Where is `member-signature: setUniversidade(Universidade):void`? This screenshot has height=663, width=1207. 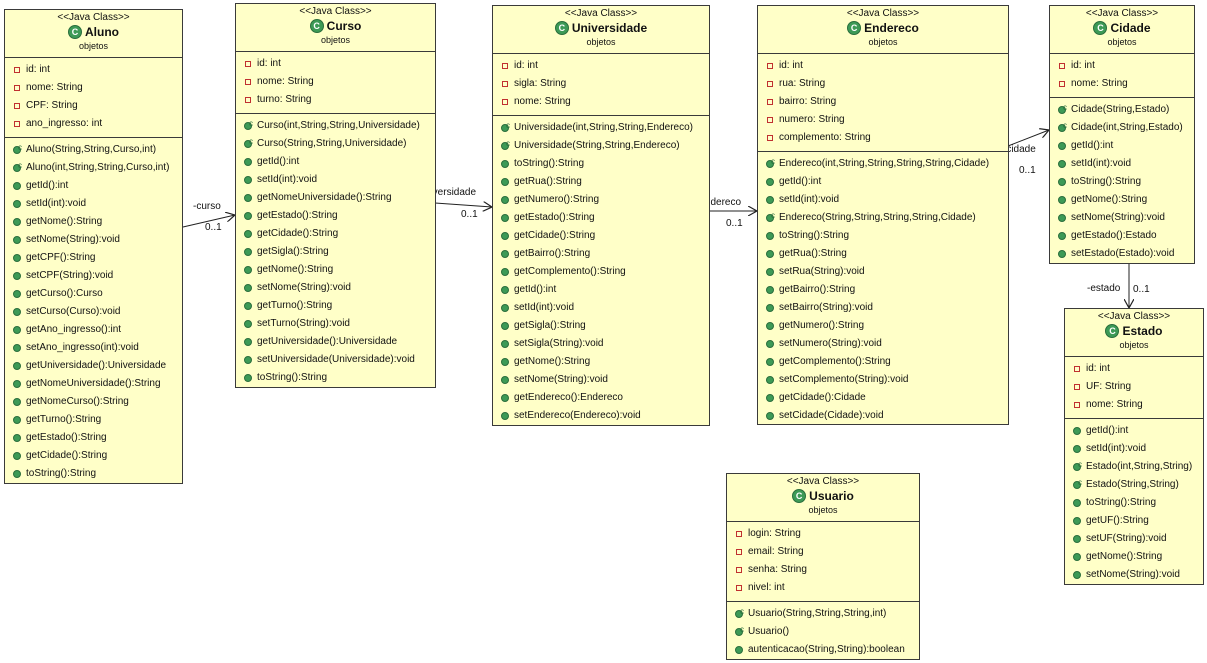 member-signature: setUniversidade(Universidade):void is located at coordinates (336, 359).